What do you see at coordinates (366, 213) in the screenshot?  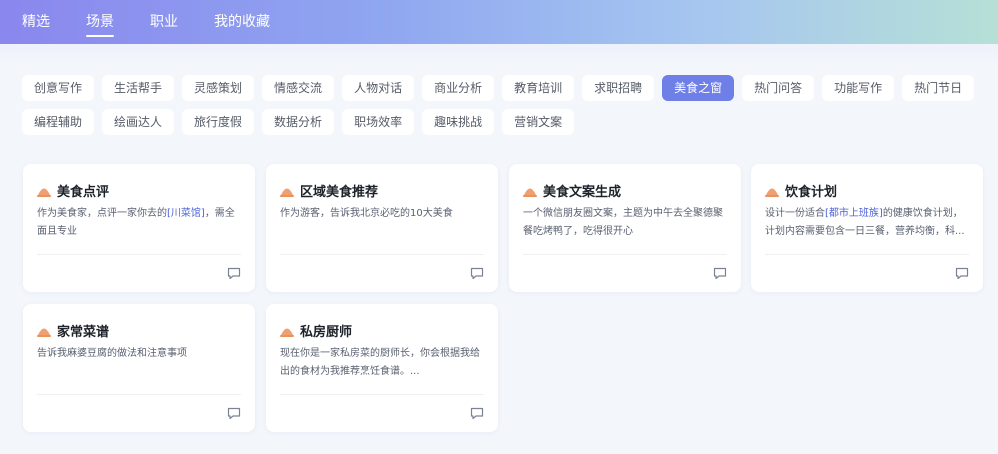 I see `card-description: 作为游客，告诉我北京必吃的10大美食` at bounding box center [366, 213].